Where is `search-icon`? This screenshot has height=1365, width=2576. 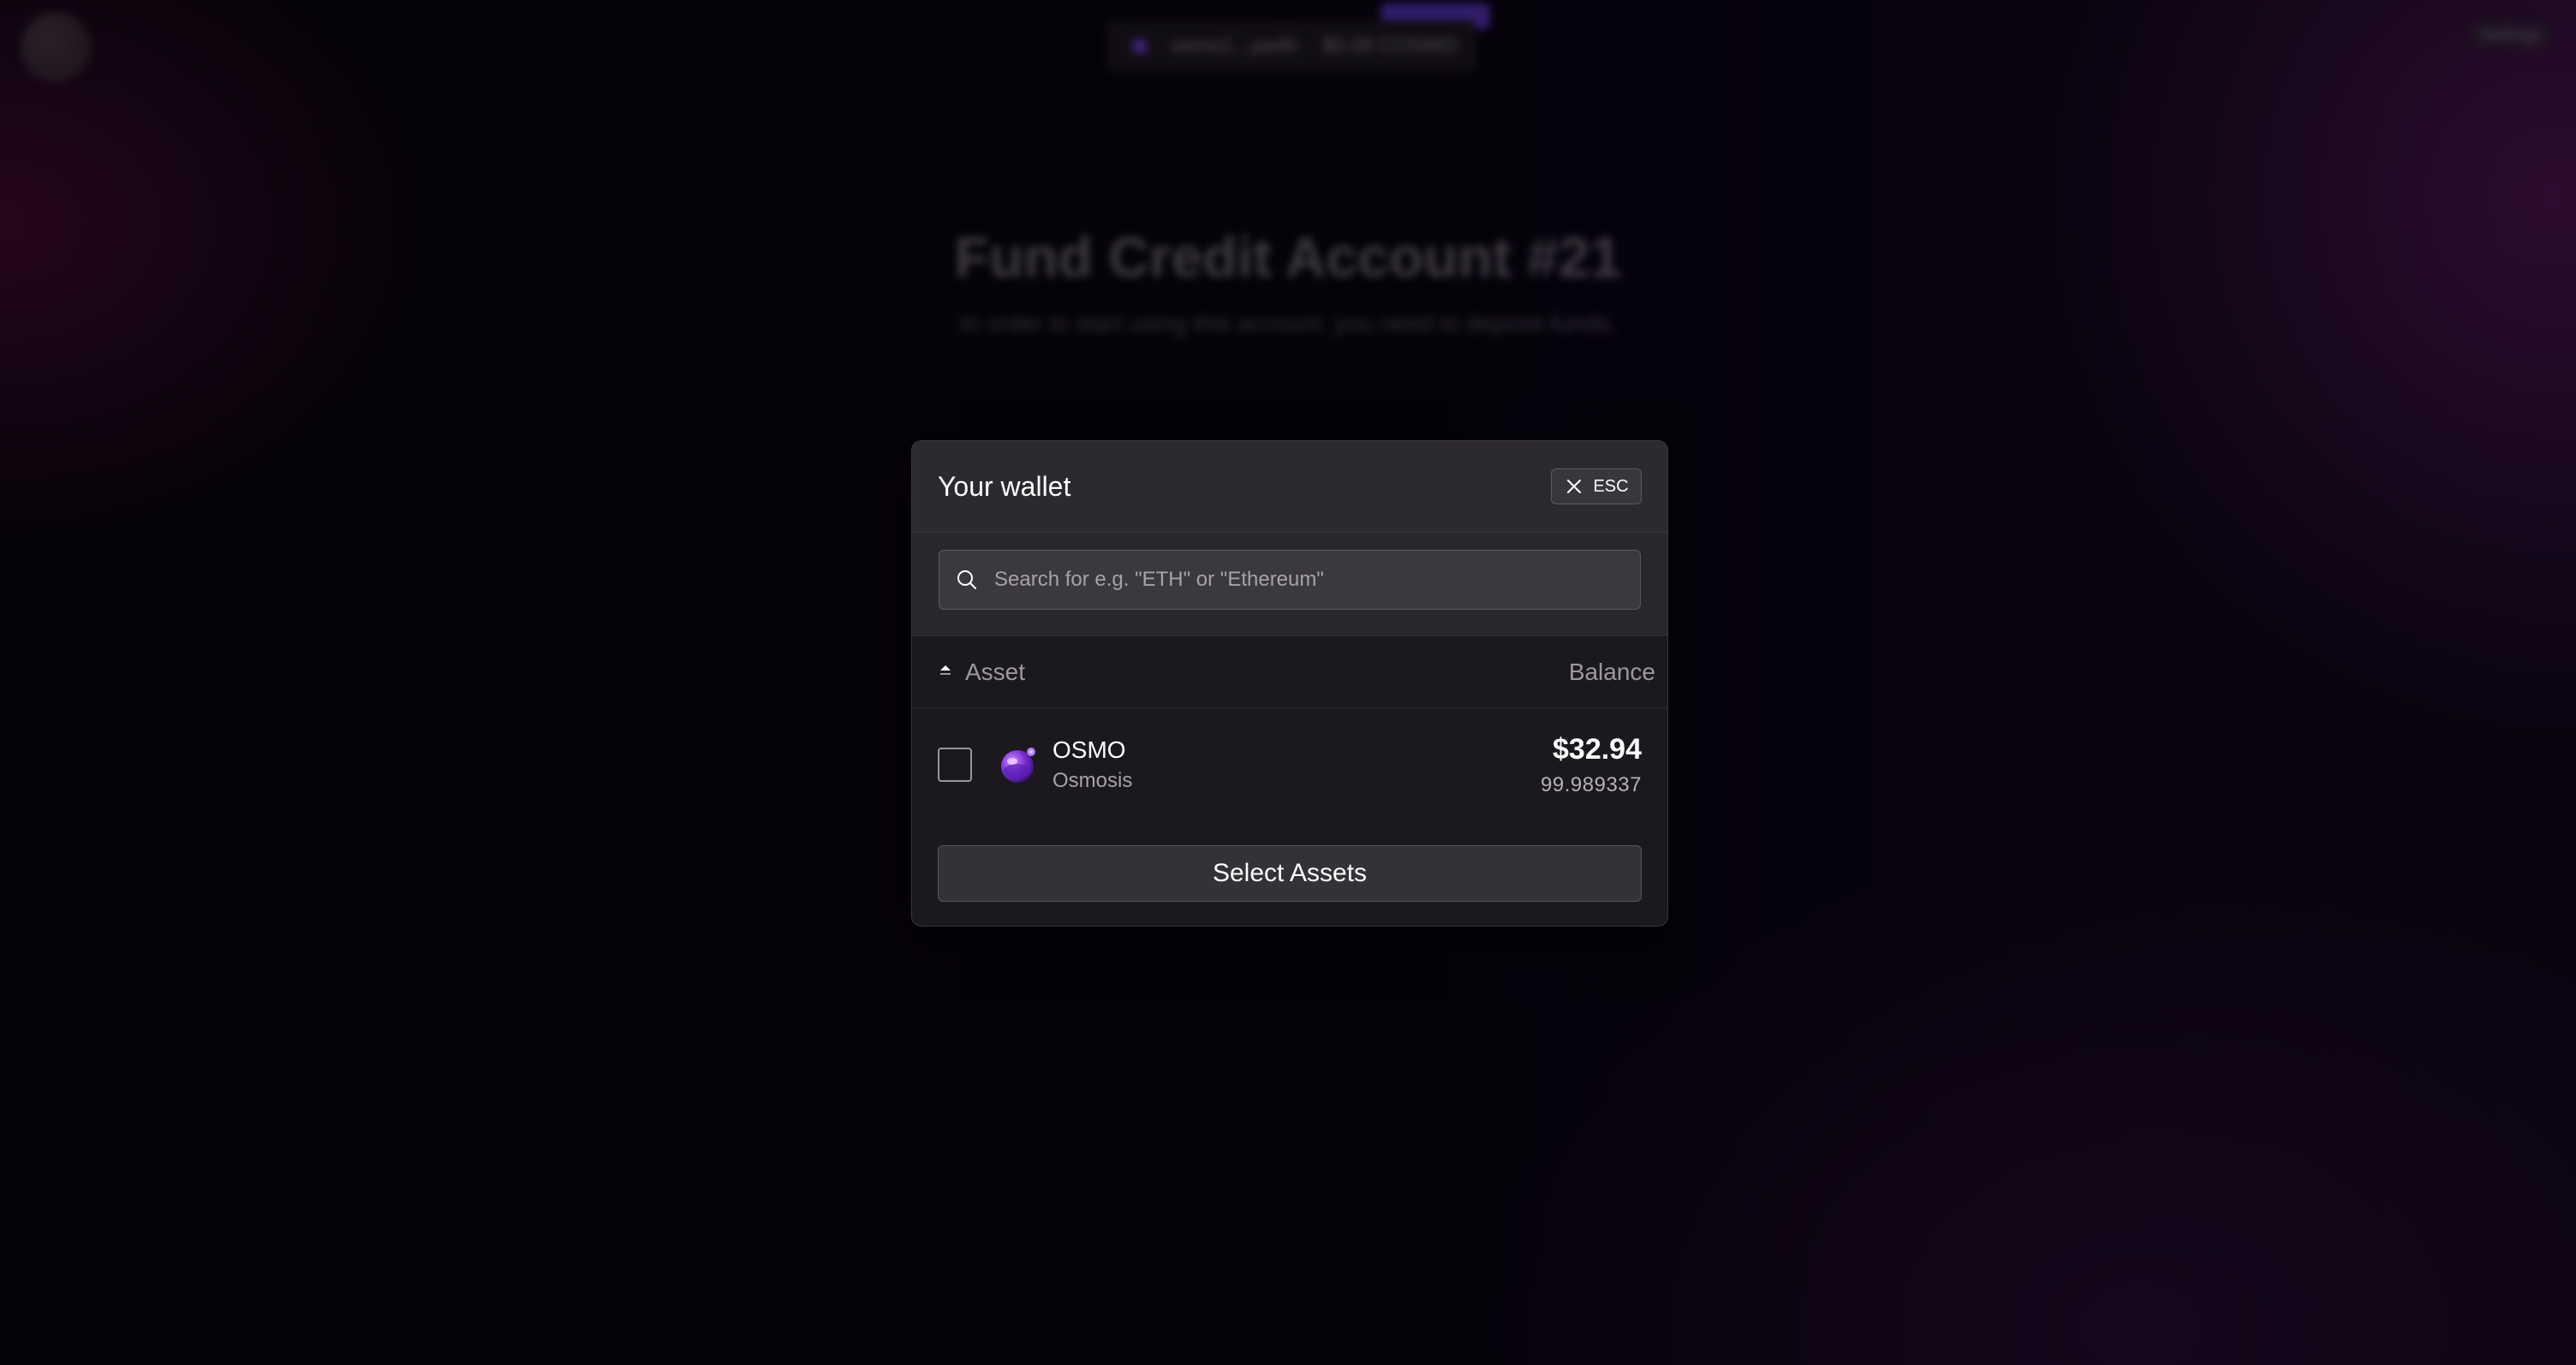
search-icon is located at coordinates (967, 580).